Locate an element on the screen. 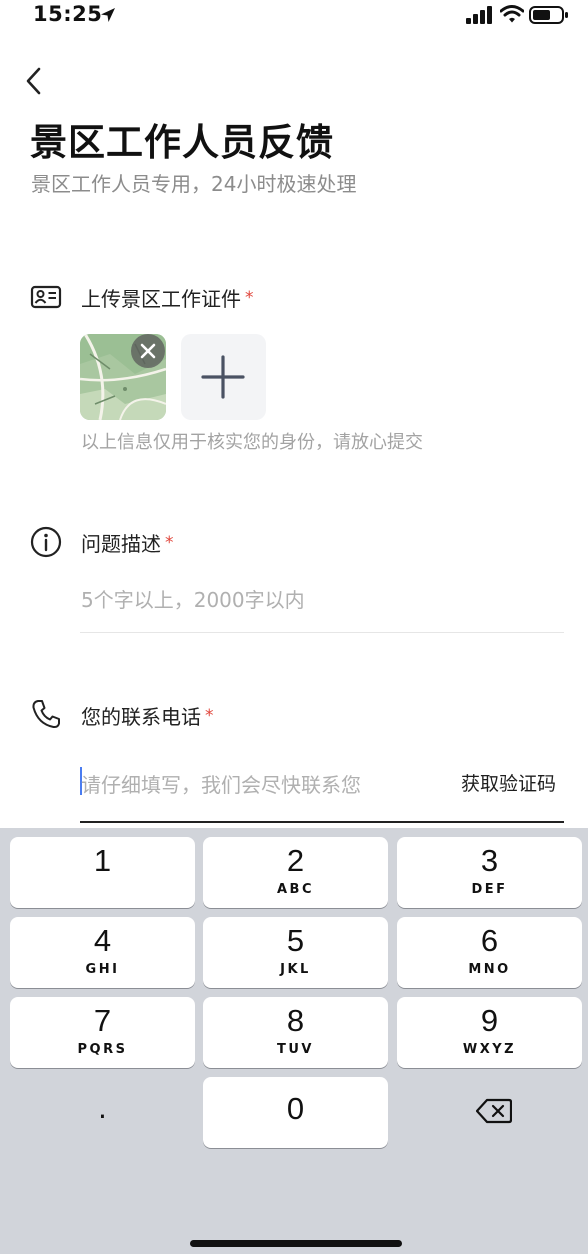 This screenshot has height=1254, width=588. phone-label: 您的联系电话 * is located at coordinates (147, 715).